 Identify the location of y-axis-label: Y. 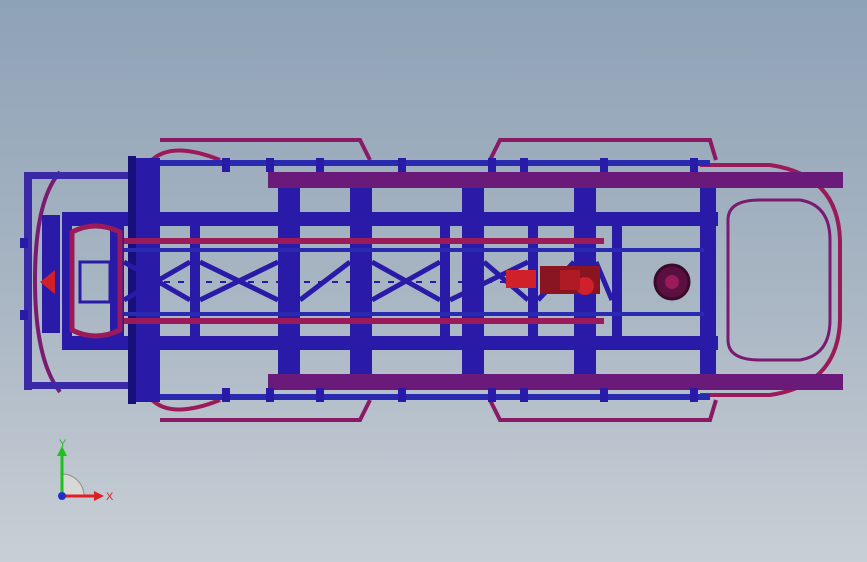
(63, 444).